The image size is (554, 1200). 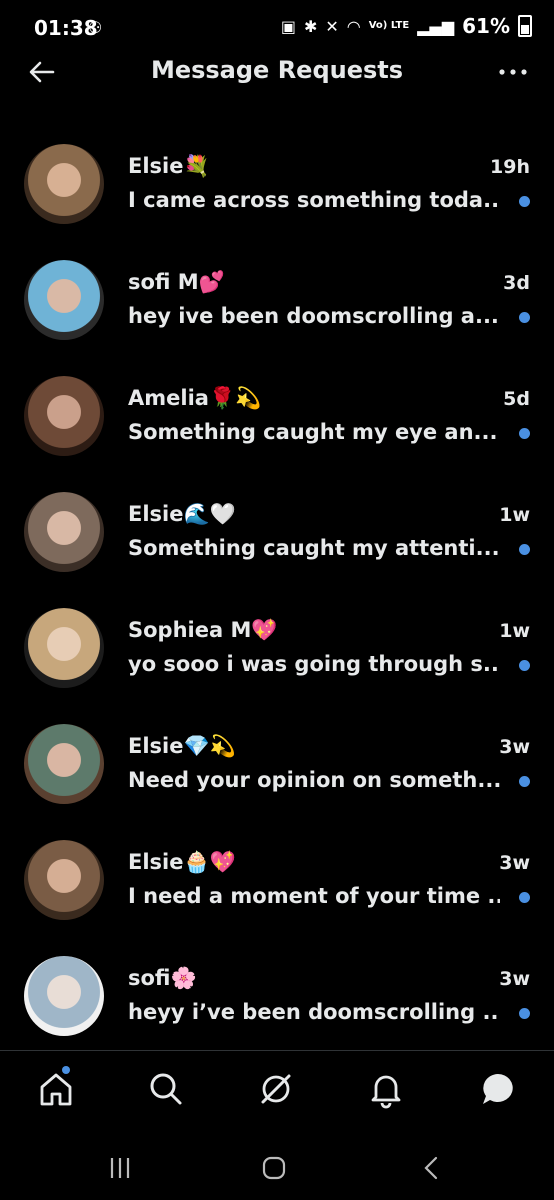 What do you see at coordinates (209, 514) in the screenshot?
I see `name-emoji: 🌊🤍` at bounding box center [209, 514].